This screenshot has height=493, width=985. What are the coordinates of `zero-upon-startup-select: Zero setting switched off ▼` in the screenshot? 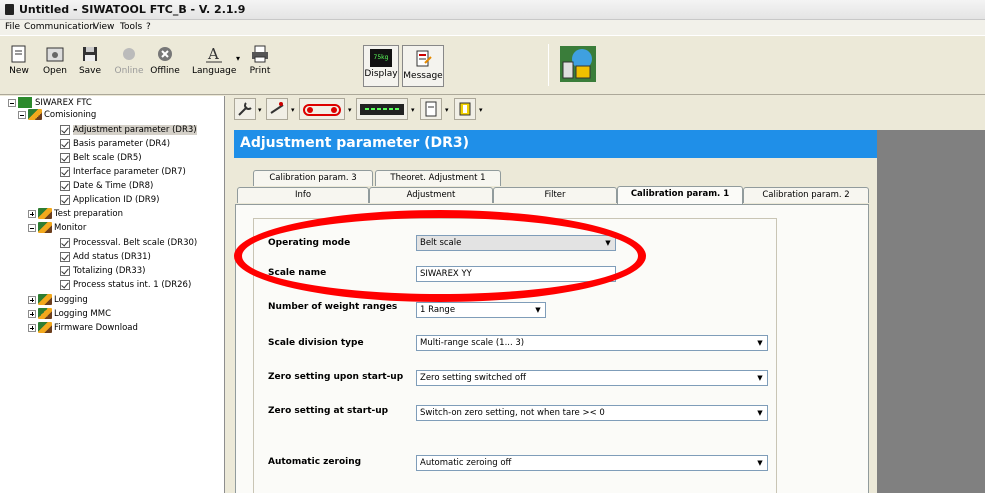 It's located at (592, 378).